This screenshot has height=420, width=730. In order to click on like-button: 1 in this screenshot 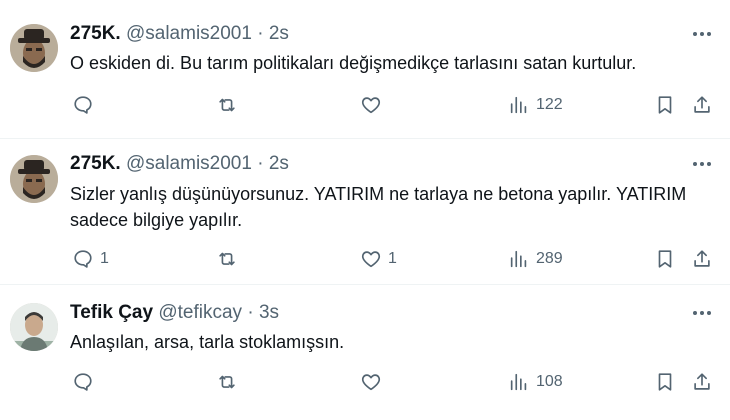, I will do `click(378, 259)`.